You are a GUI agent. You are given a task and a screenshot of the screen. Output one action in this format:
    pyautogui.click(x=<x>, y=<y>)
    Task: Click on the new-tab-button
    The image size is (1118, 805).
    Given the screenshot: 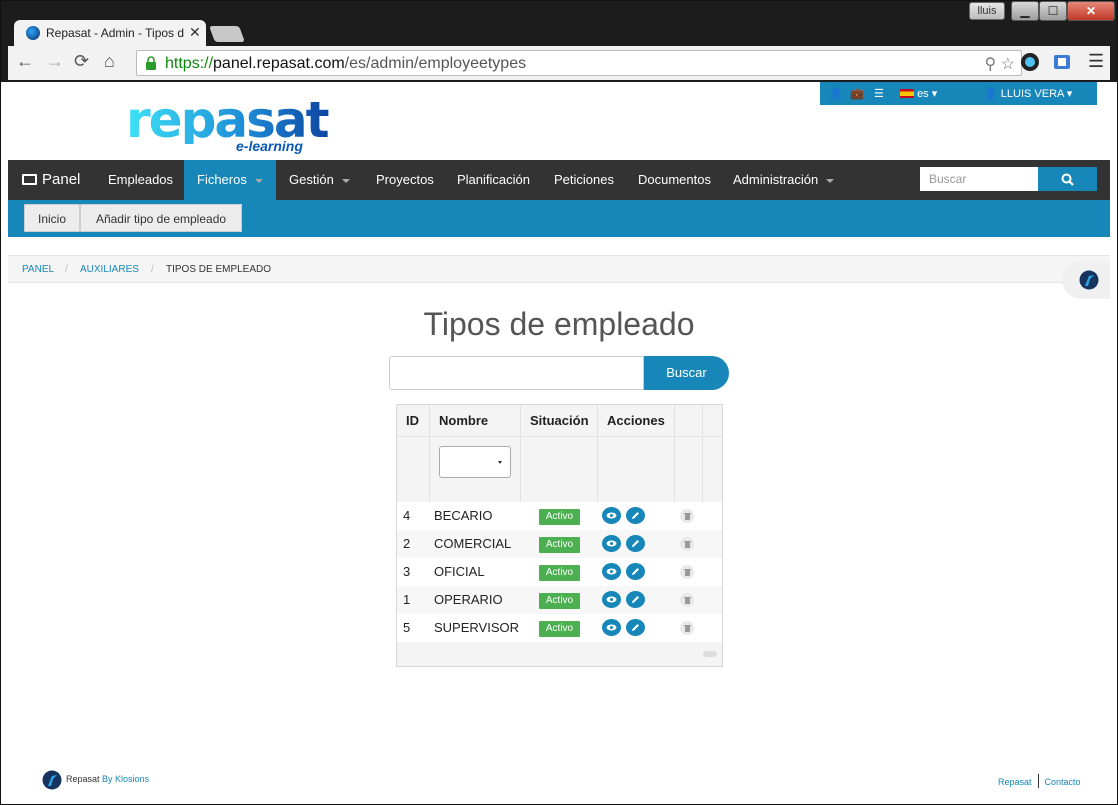 What is the action you would take?
    pyautogui.click(x=227, y=34)
    